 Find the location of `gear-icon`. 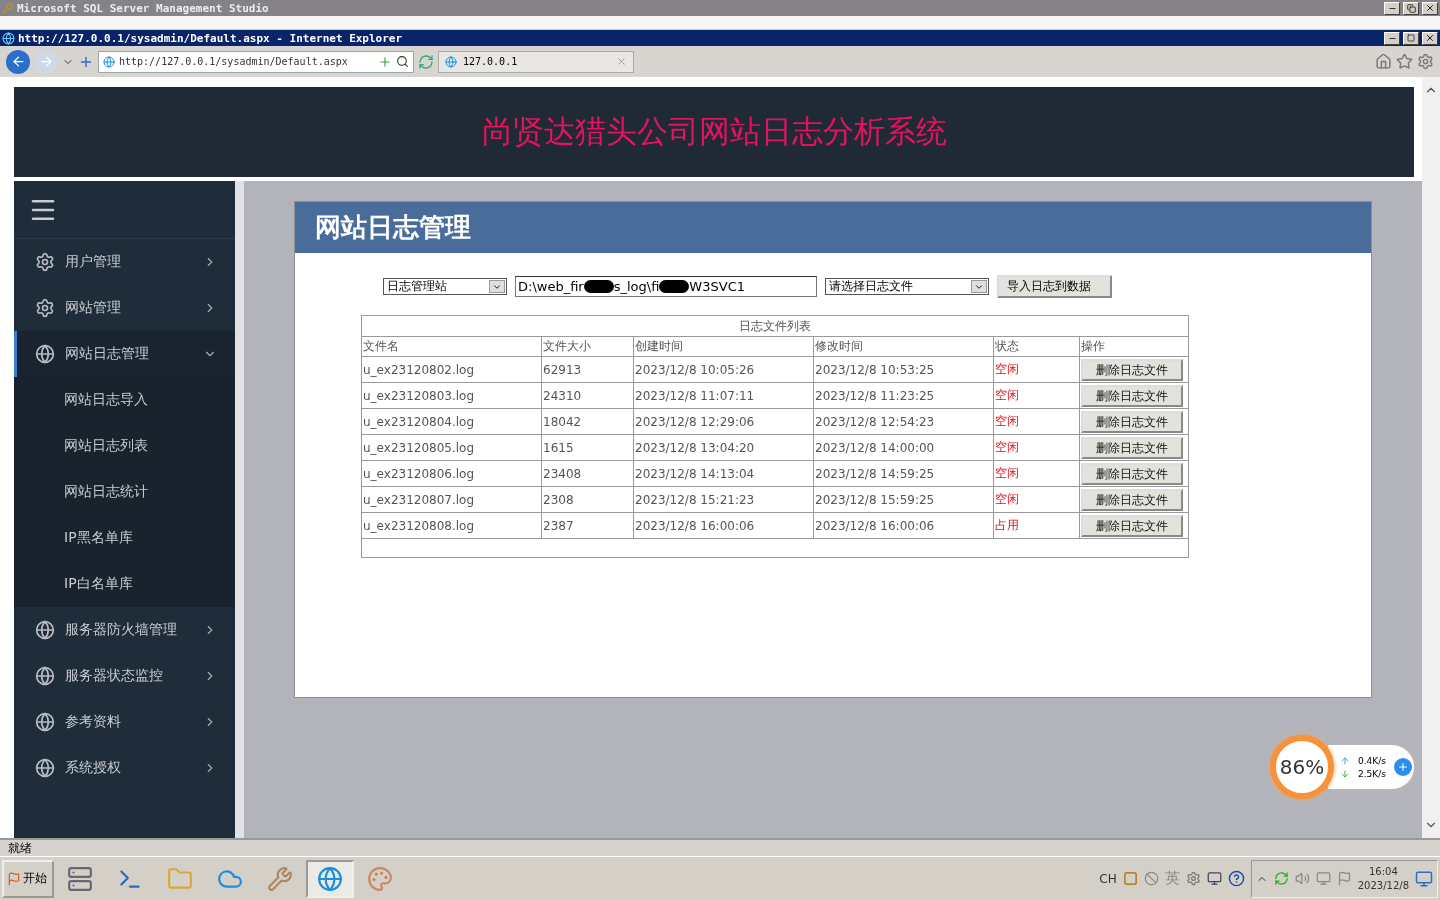

gear-icon is located at coordinates (1193, 878).